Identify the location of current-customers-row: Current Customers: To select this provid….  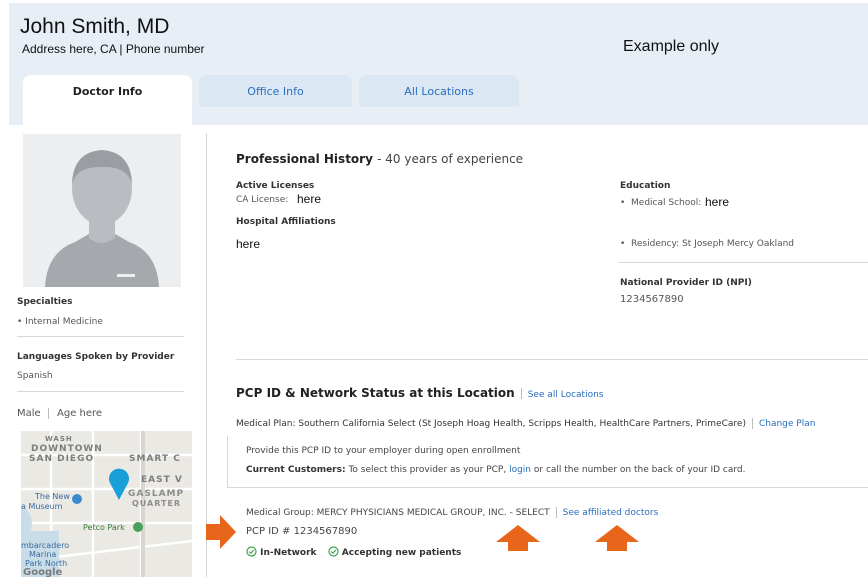
(496, 470).